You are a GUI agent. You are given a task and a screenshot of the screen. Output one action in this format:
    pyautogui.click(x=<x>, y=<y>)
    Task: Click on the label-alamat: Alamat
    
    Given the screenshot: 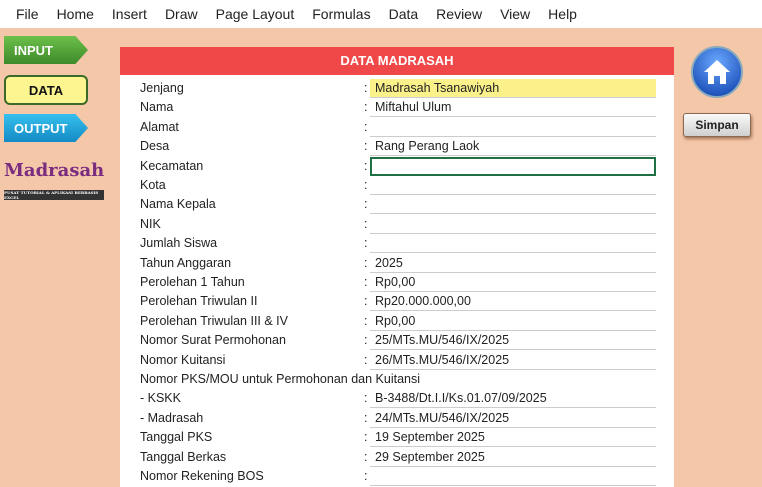 What is the action you would take?
    pyautogui.click(x=159, y=126)
    